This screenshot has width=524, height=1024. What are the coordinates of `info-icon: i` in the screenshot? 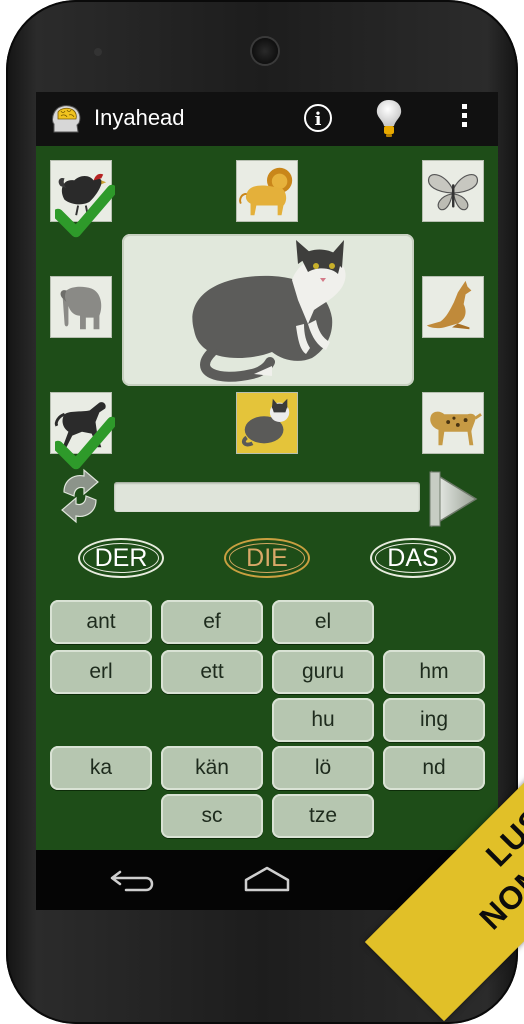 It's located at (318, 118).